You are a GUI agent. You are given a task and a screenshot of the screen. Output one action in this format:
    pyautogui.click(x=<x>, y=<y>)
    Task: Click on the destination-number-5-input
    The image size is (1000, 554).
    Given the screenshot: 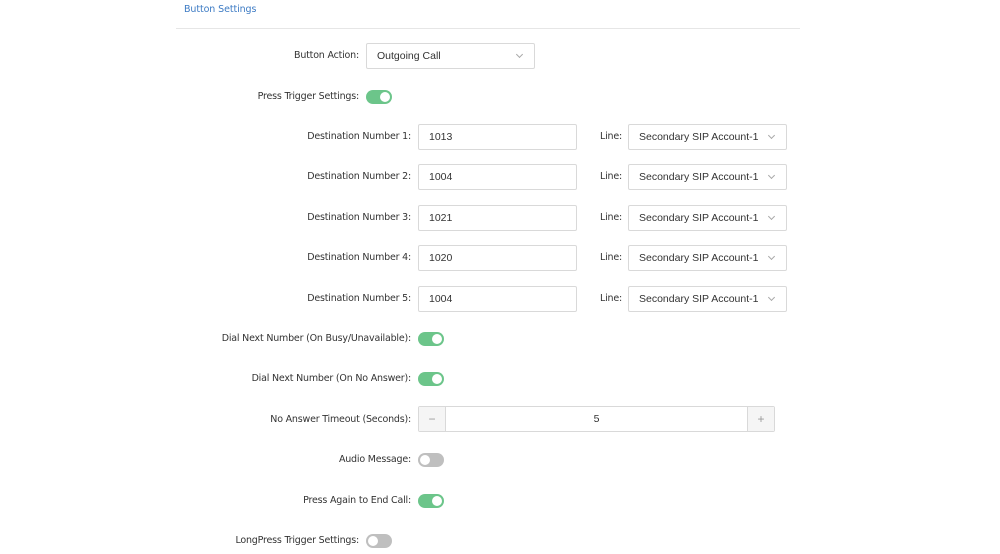 What is the action you would take?
    pyautogui.click(x=497, y=298)
    